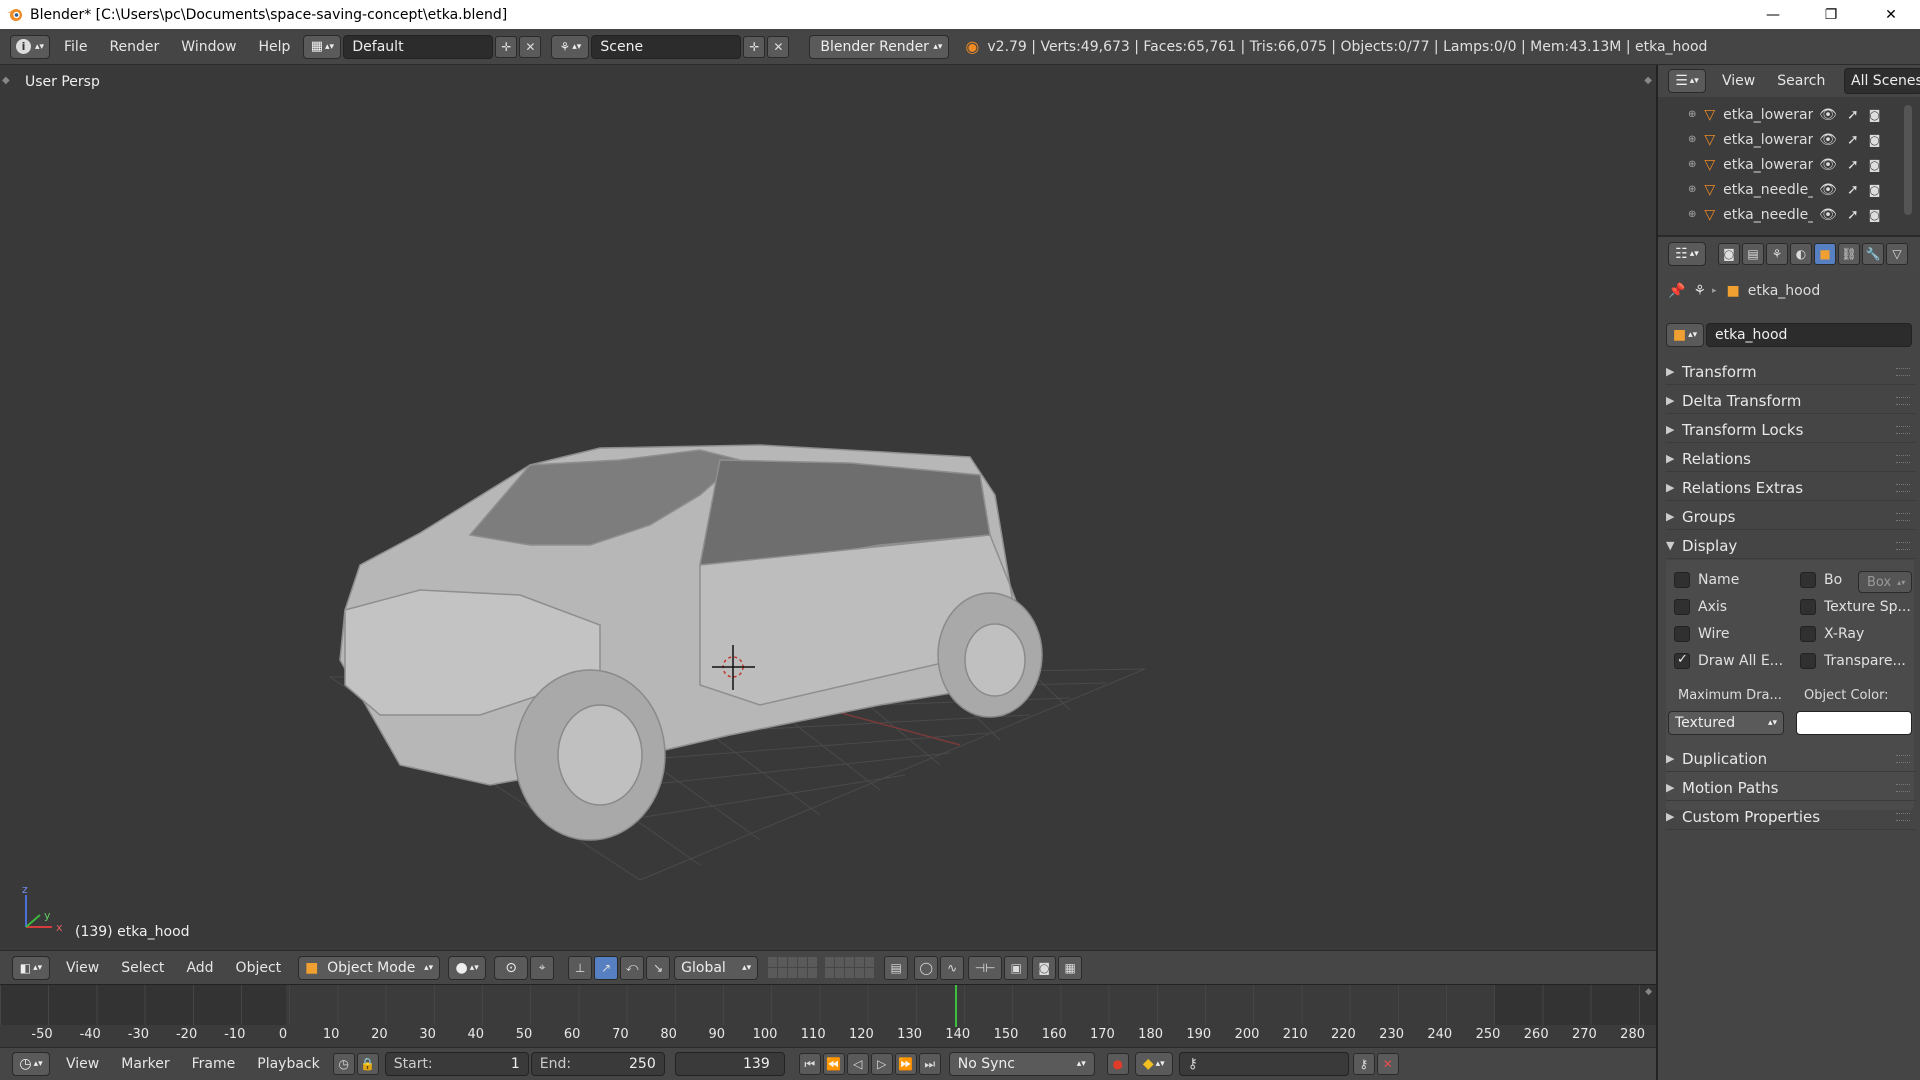 This screenshot has width=1920, height=1080. I want to click on editor-type-timeline-button: ◷ ▴▾, so click(31, 1064).